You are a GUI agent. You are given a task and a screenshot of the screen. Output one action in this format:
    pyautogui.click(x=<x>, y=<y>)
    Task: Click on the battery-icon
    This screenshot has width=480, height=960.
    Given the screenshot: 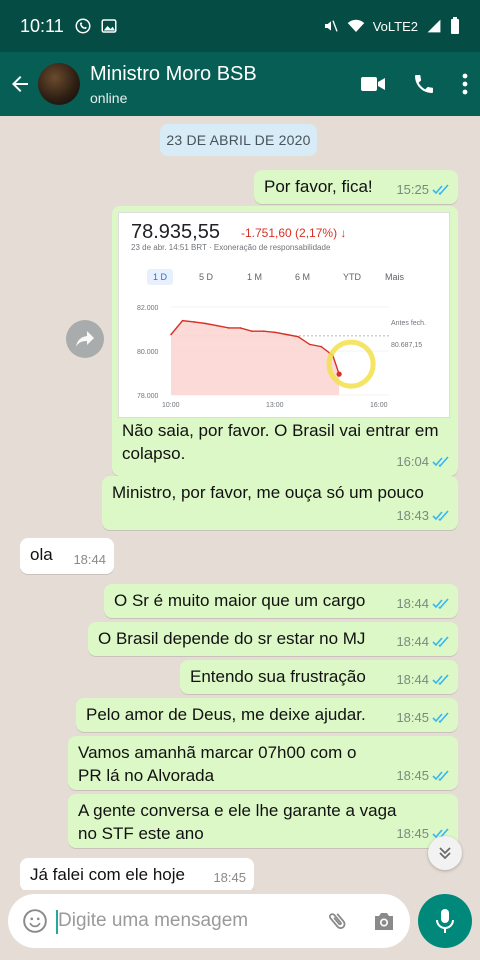 What is the action you would take?
    pyautogui.click(x=455, y=25)
    